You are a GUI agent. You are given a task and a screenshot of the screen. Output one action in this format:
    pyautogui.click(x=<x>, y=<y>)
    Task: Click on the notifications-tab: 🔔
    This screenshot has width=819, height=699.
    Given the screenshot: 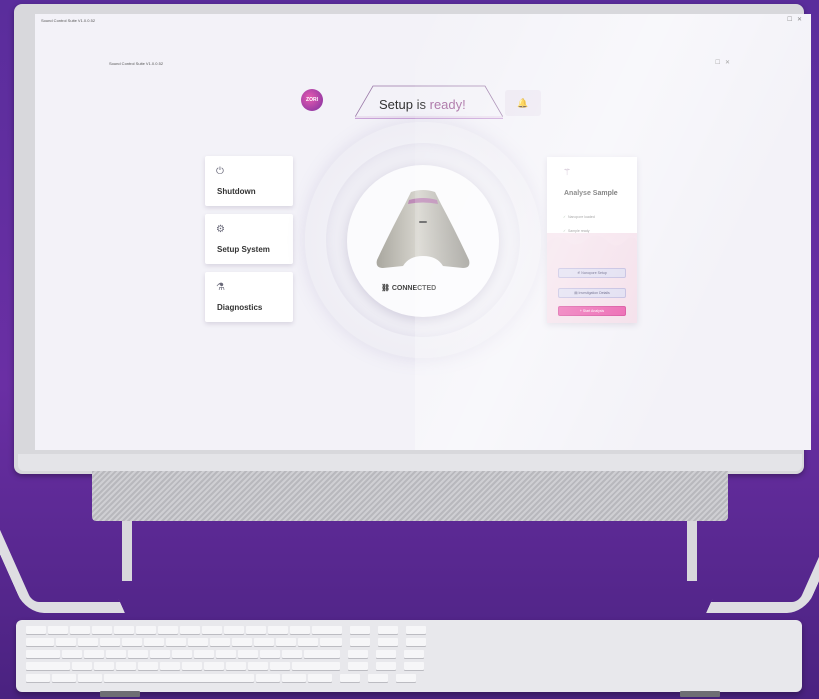 What is the action you would take?
    pyautogui.click(x=523, y=103)
    